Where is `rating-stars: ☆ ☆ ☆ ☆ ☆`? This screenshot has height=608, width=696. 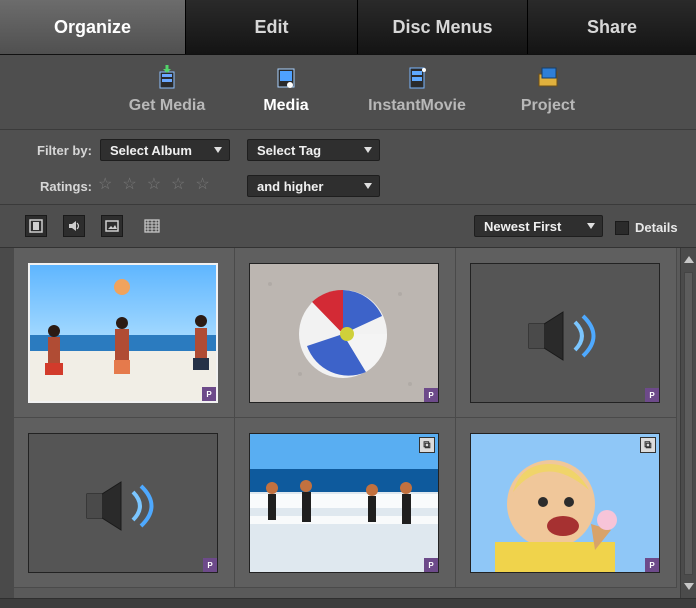
rating-stars: ☆ ☆ ☆ ☆ ☆ is located at coordinates (154, 185).